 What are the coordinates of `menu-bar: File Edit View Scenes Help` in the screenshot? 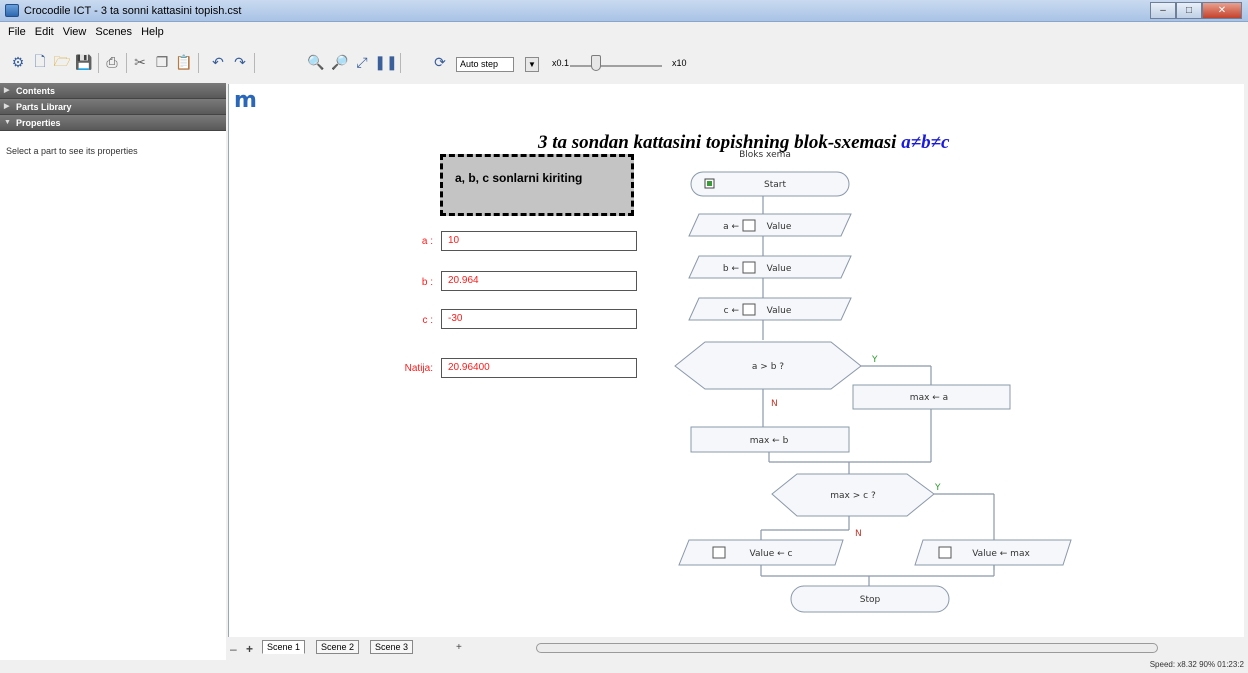 It's located at (624, 31).